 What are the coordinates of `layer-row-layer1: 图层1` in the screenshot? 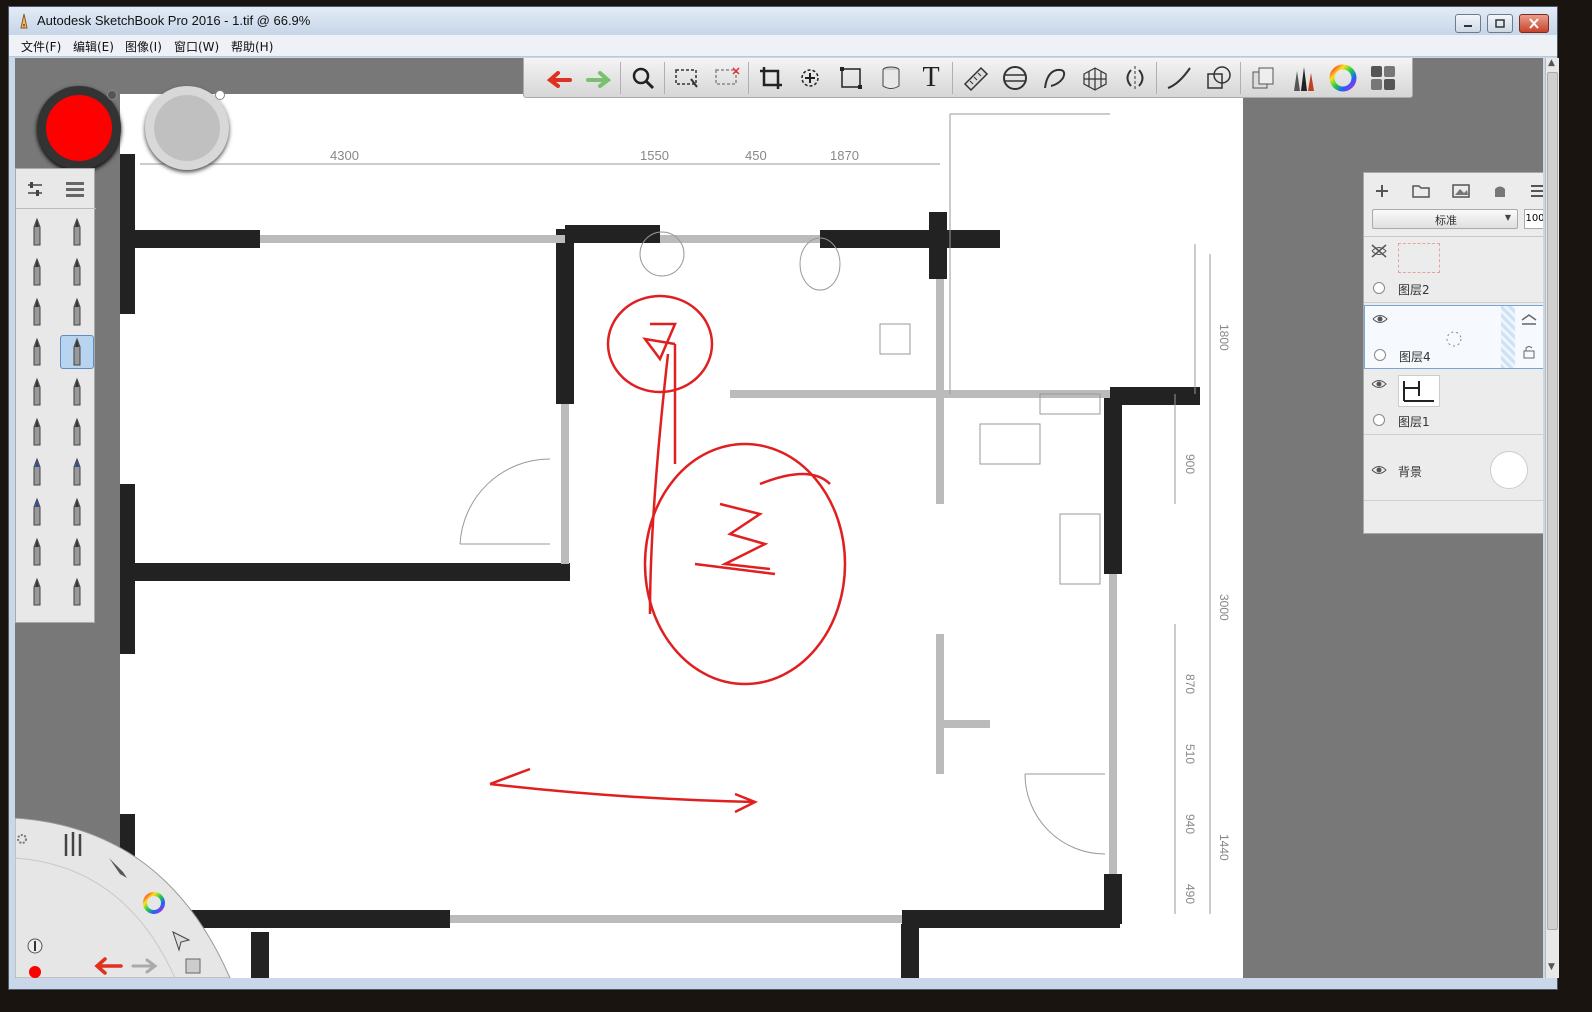 It's located at (1453, 403).